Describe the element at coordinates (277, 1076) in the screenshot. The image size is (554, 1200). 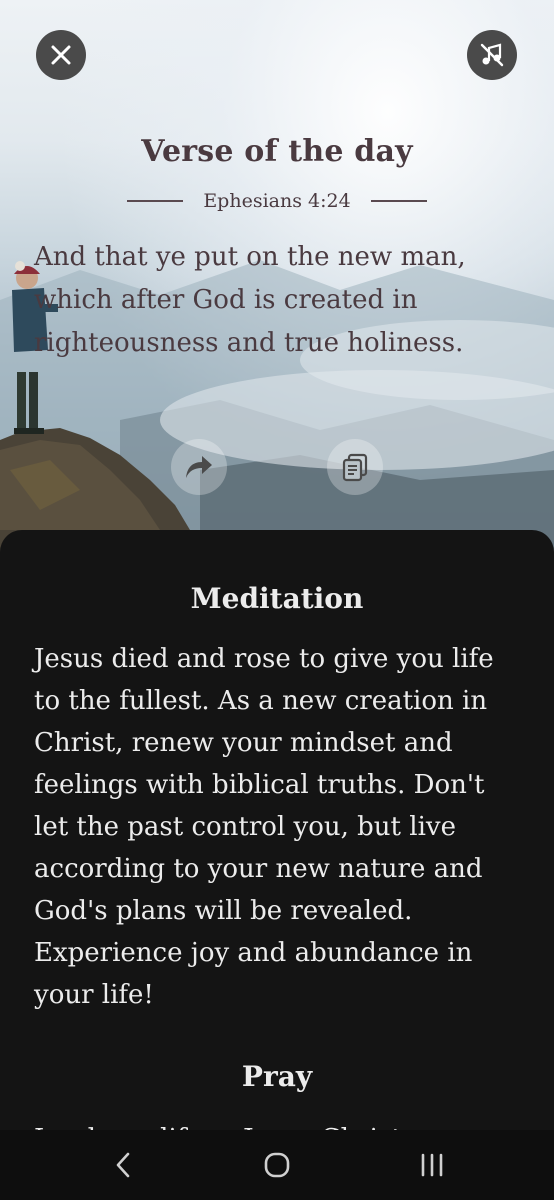
I see `pray-title: Pray` at that location.